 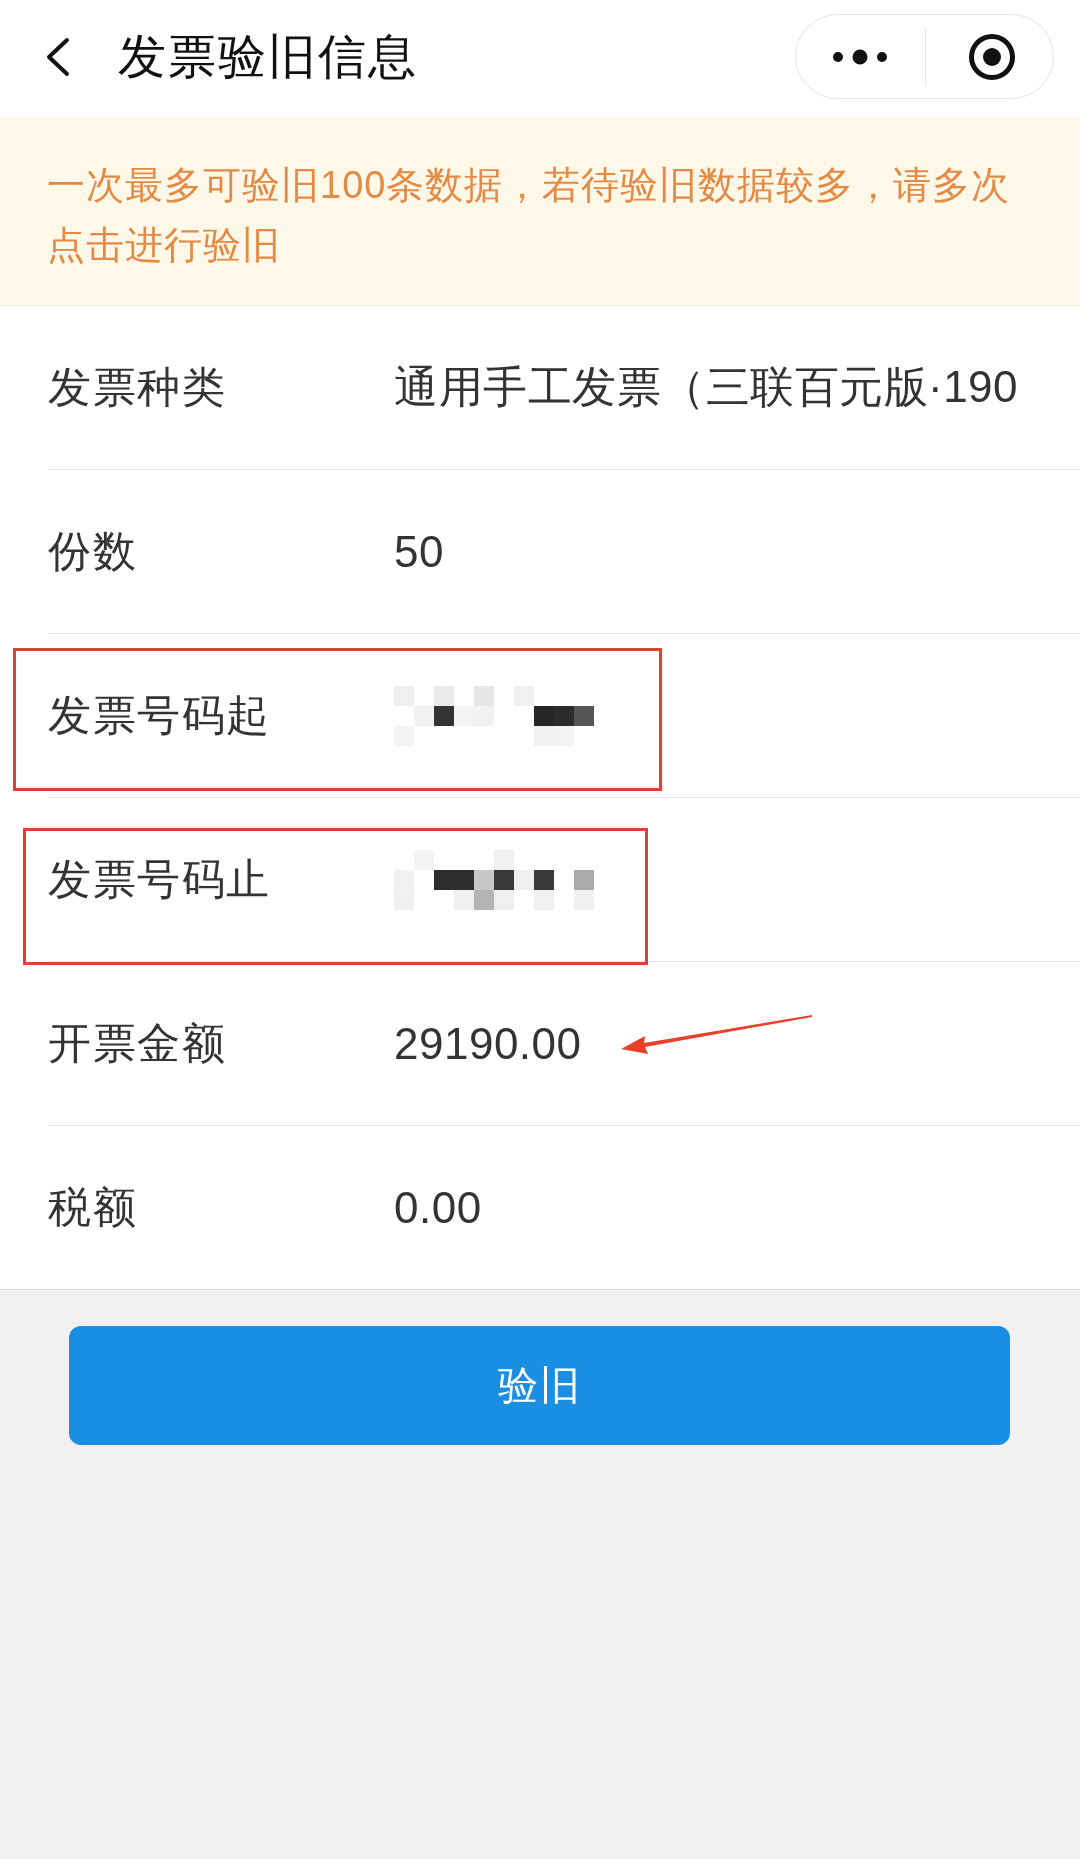 I want to click on field-value: 29190.00, so click(x=488, y=1043).